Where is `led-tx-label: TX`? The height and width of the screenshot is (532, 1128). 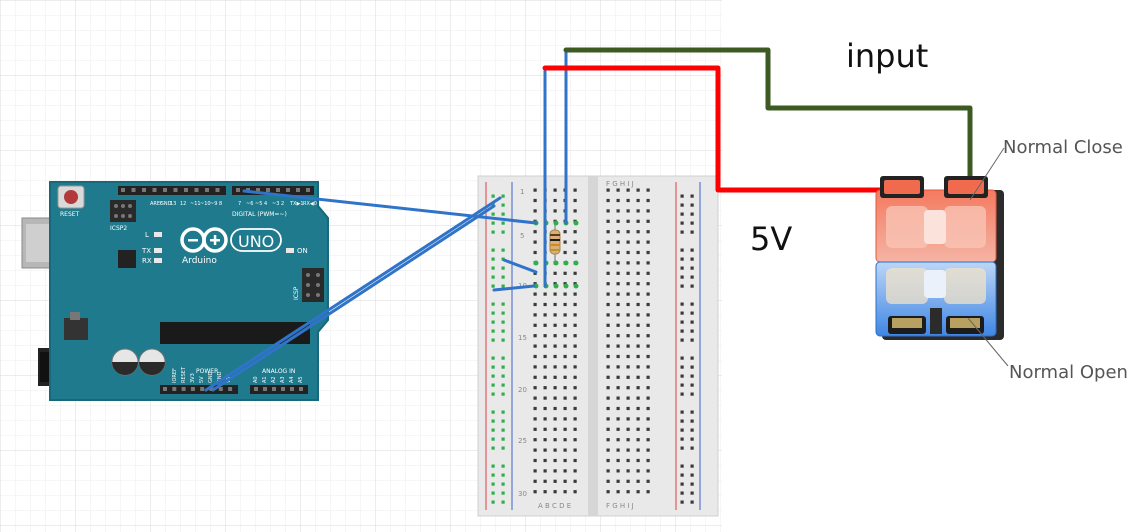 led-tx-label: TX is located at coordinates (146, 251).